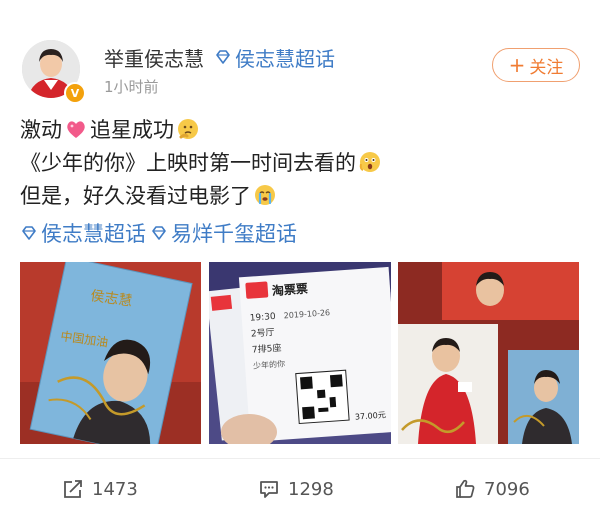 This screenshot has height=524, width=600. What do you see at coordinates (73, 489) in the screenshot?
I see `share-icon` at bounding box center [73, 489].